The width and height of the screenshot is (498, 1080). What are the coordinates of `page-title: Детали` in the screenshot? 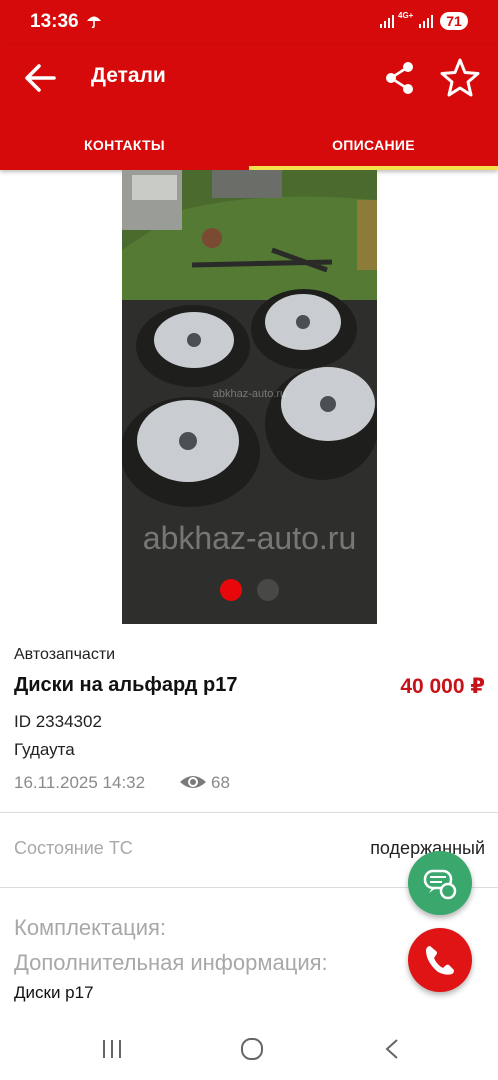 It's located at (128, 75).